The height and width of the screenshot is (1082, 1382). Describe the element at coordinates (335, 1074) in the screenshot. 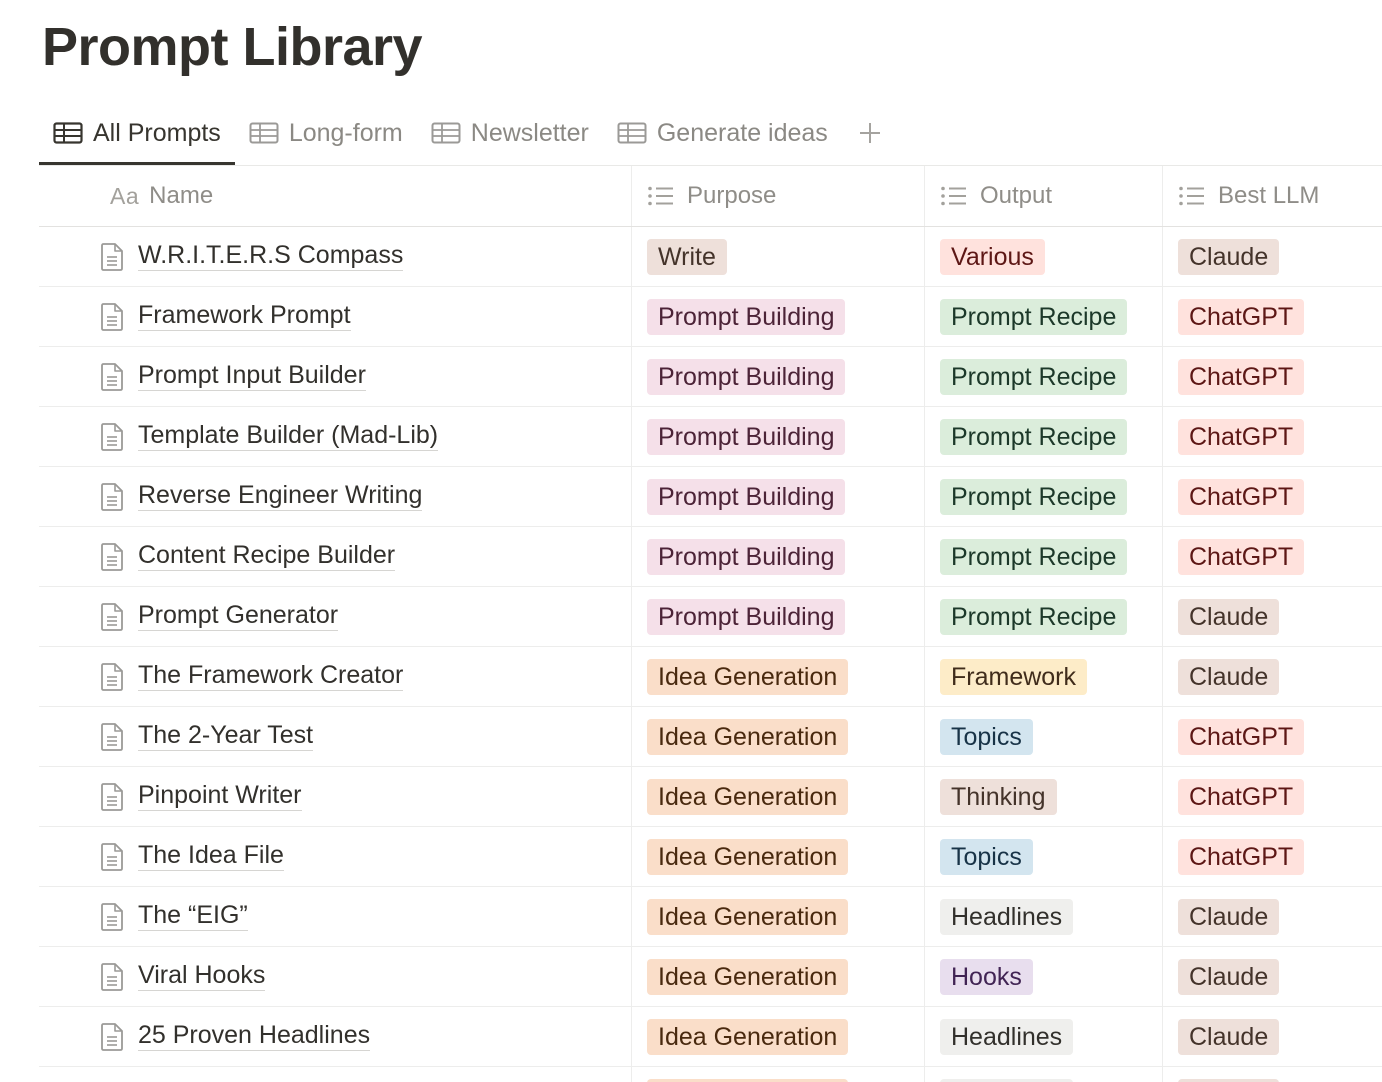

I see `cell-name: Irresistible Headlines` at that location.